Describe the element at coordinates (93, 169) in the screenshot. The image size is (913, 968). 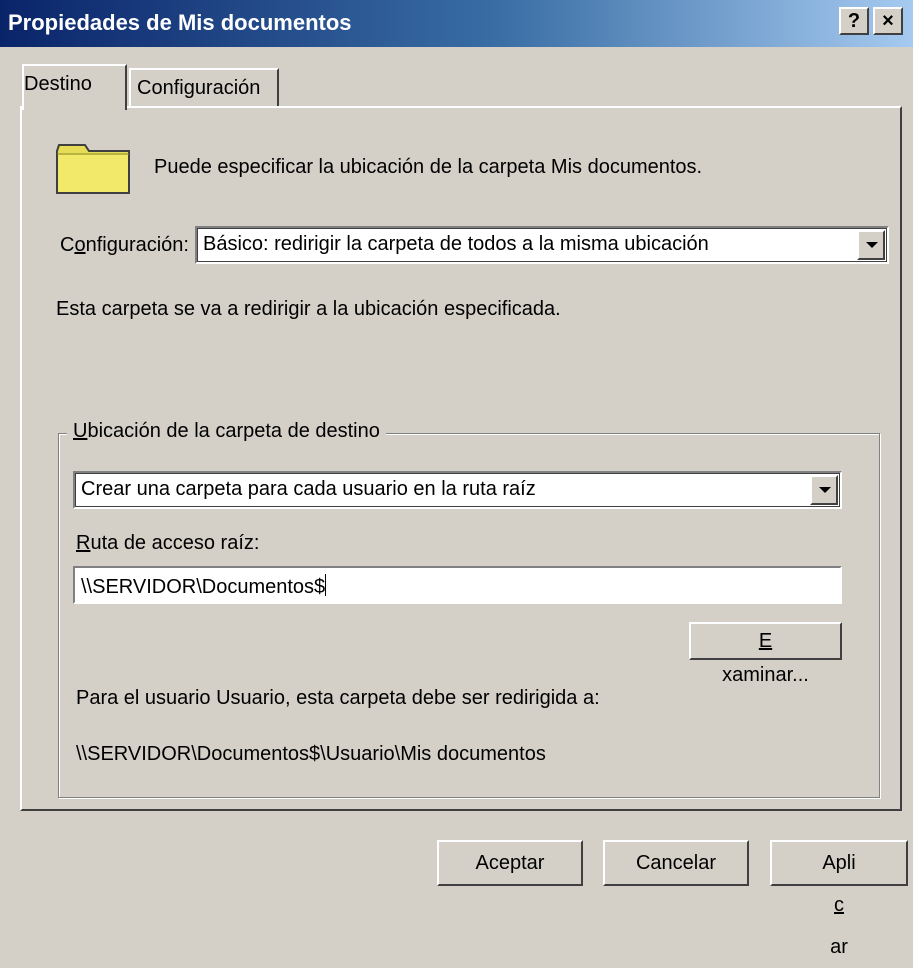
I see `folder-icon` at that location.